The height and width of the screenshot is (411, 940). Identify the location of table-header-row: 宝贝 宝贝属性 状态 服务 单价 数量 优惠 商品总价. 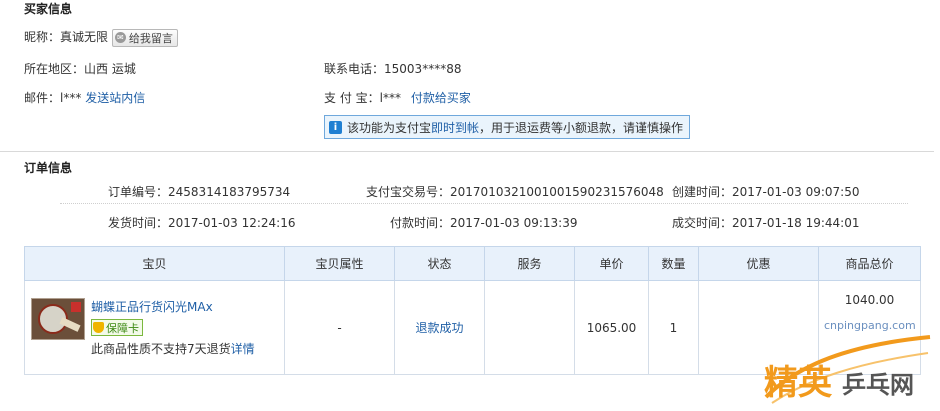
(472, 263).